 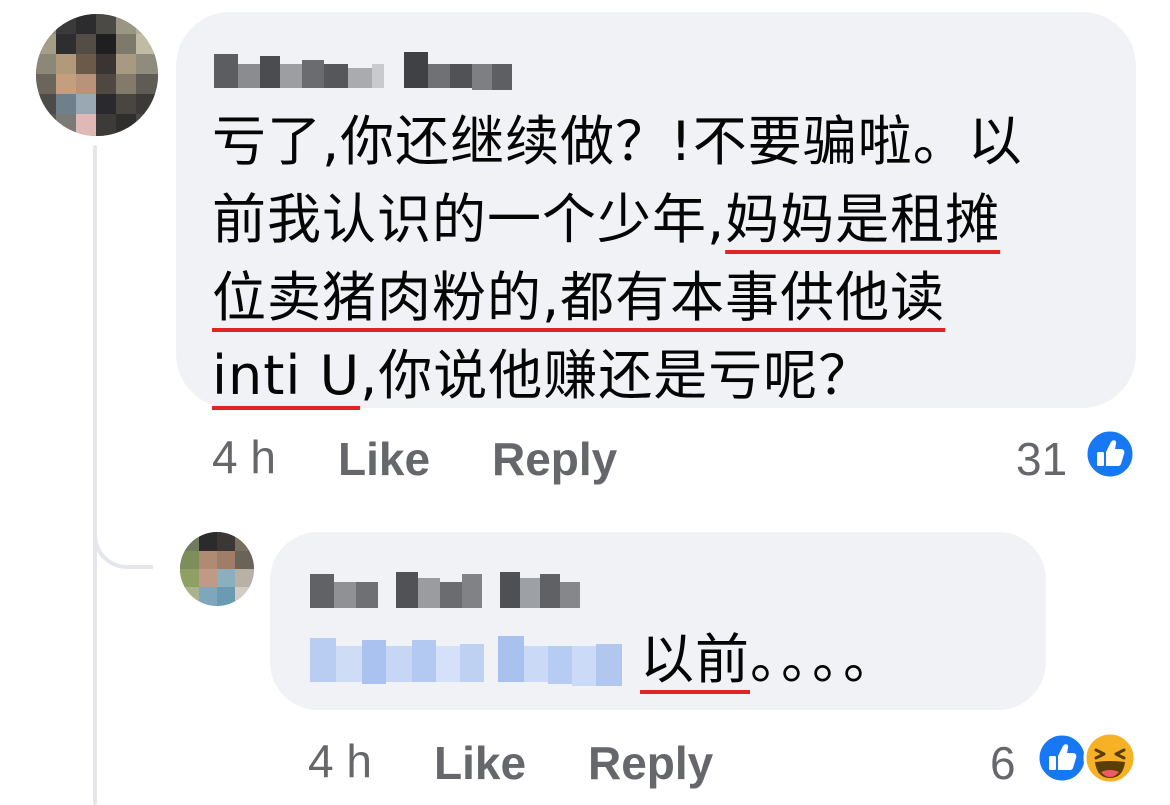 What do you see at coordinates (466, 659) in the screenshot?
I see `mention-tag` at bounding box center [466, 659].